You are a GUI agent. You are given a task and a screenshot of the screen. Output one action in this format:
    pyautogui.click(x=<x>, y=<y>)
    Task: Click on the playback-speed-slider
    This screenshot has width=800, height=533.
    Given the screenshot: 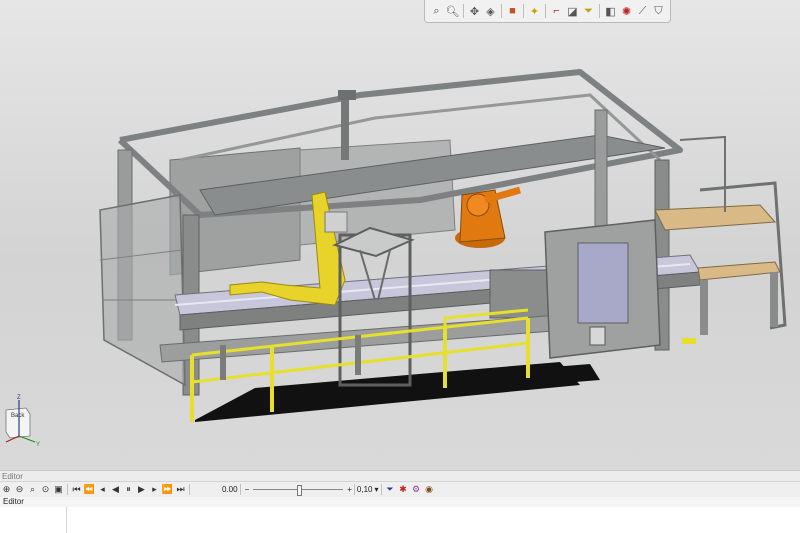 What is the action you would take?
    pyautogui.click(x=298, y=490)
    